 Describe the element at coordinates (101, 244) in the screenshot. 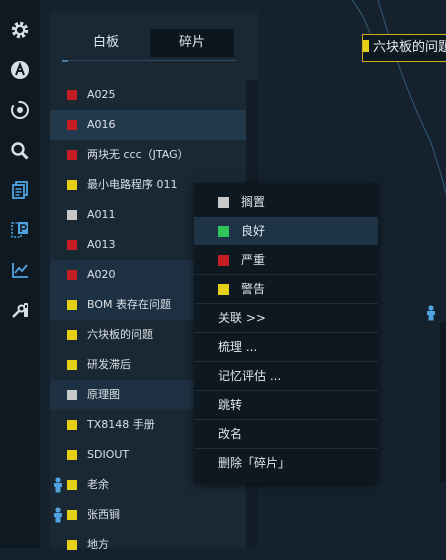

I see `list-item-label: A013` at that location.